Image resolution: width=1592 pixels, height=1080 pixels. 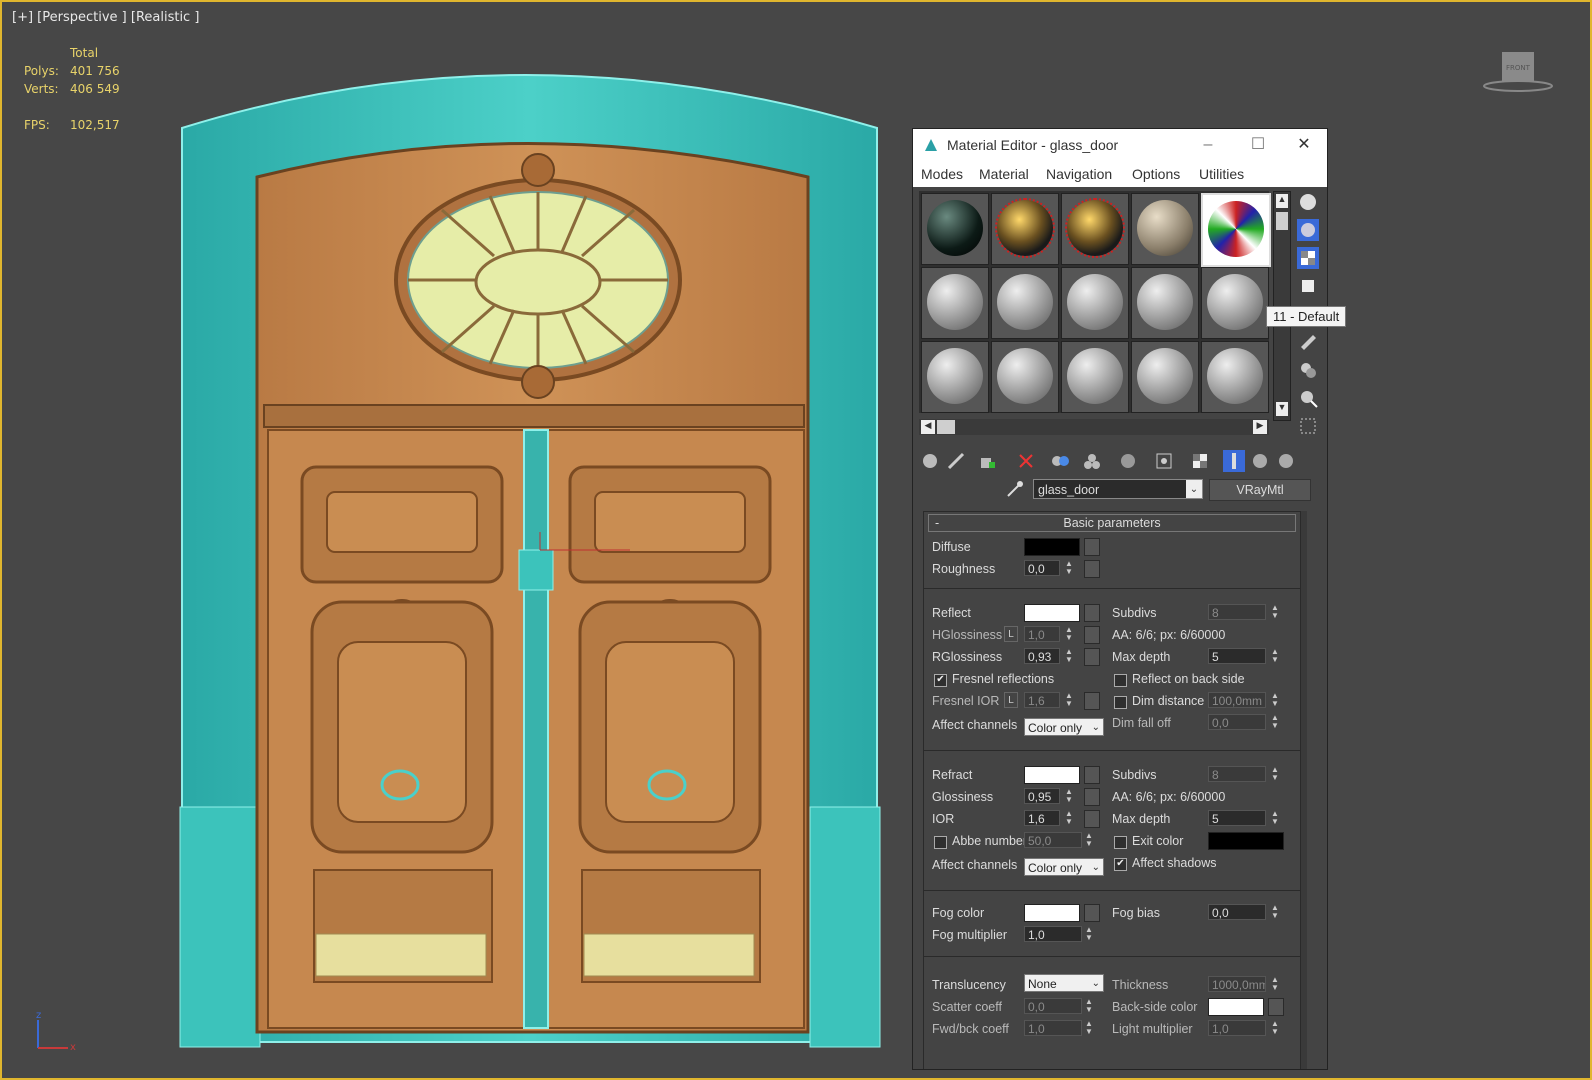 What do you see at coordinates (956, 461) in the screenshot?
I see `put-material-icon` at bounding box center [956, 461].